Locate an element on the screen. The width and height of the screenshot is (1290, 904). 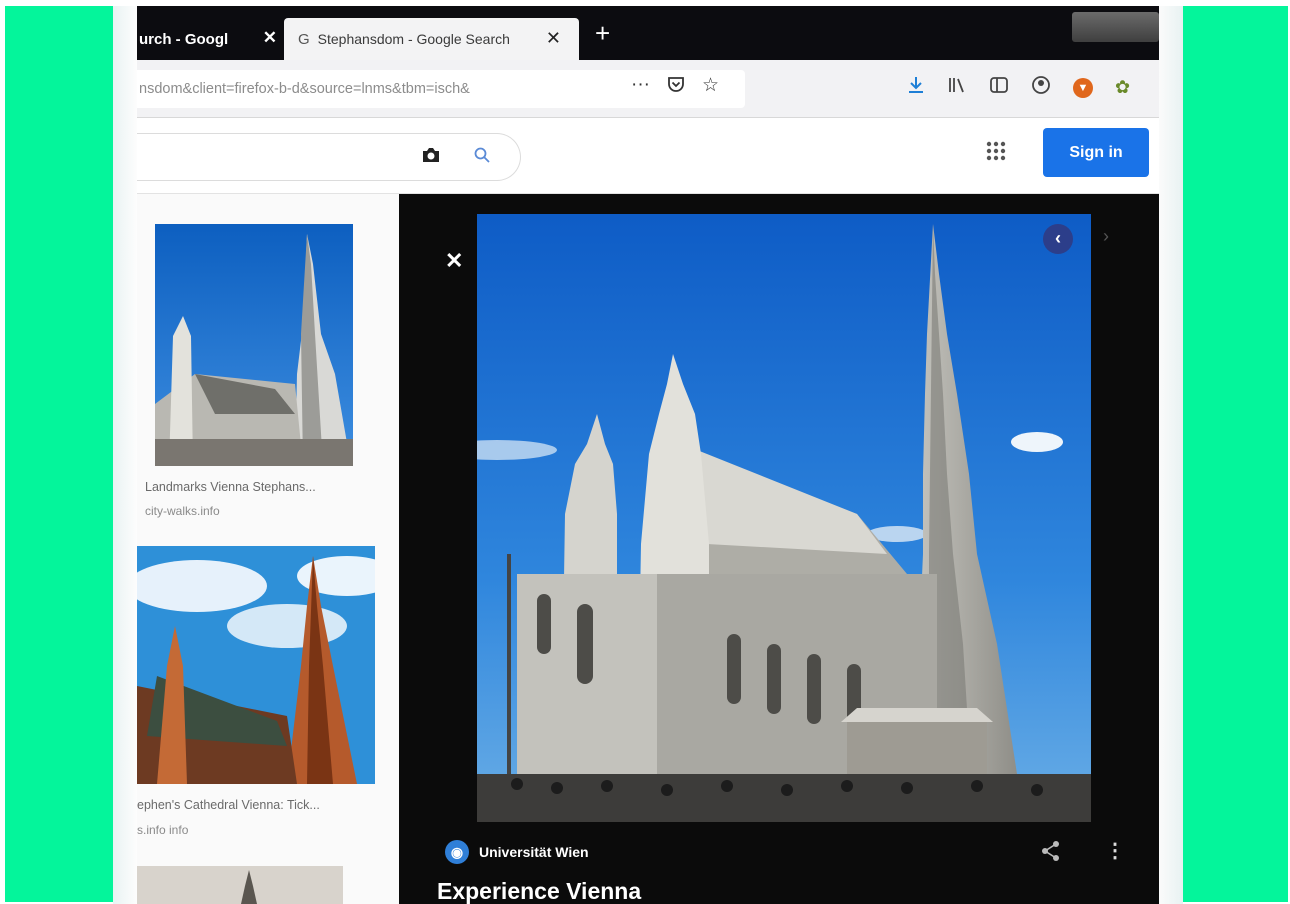
library-icon is located at coordinates (957, 87).